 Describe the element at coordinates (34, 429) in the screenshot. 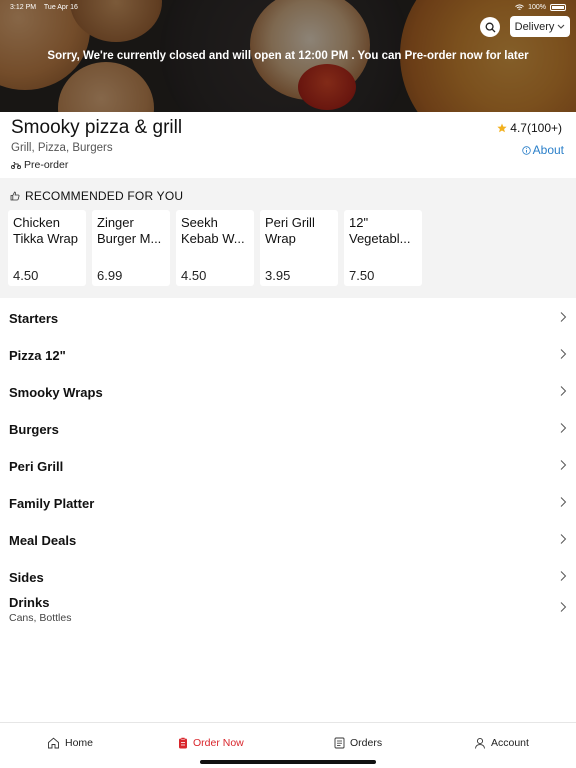

I see `category-label: Burgers` at that location.